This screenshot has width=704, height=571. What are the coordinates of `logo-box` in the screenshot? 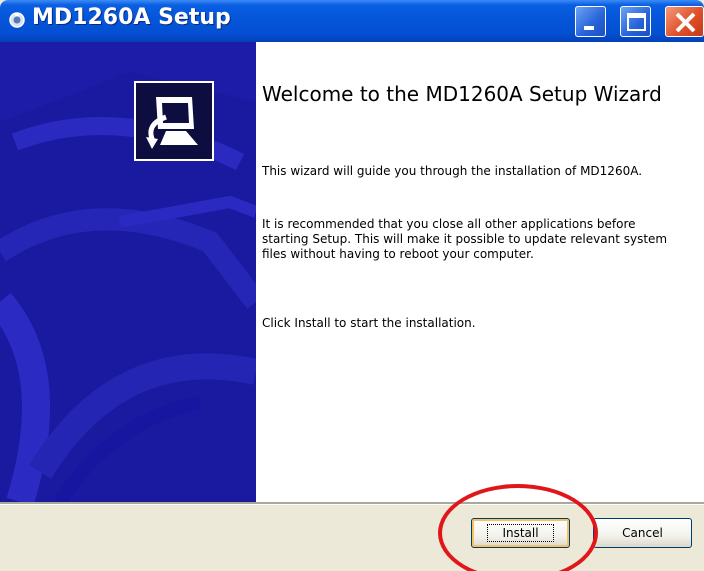 It's located at (174, 121).